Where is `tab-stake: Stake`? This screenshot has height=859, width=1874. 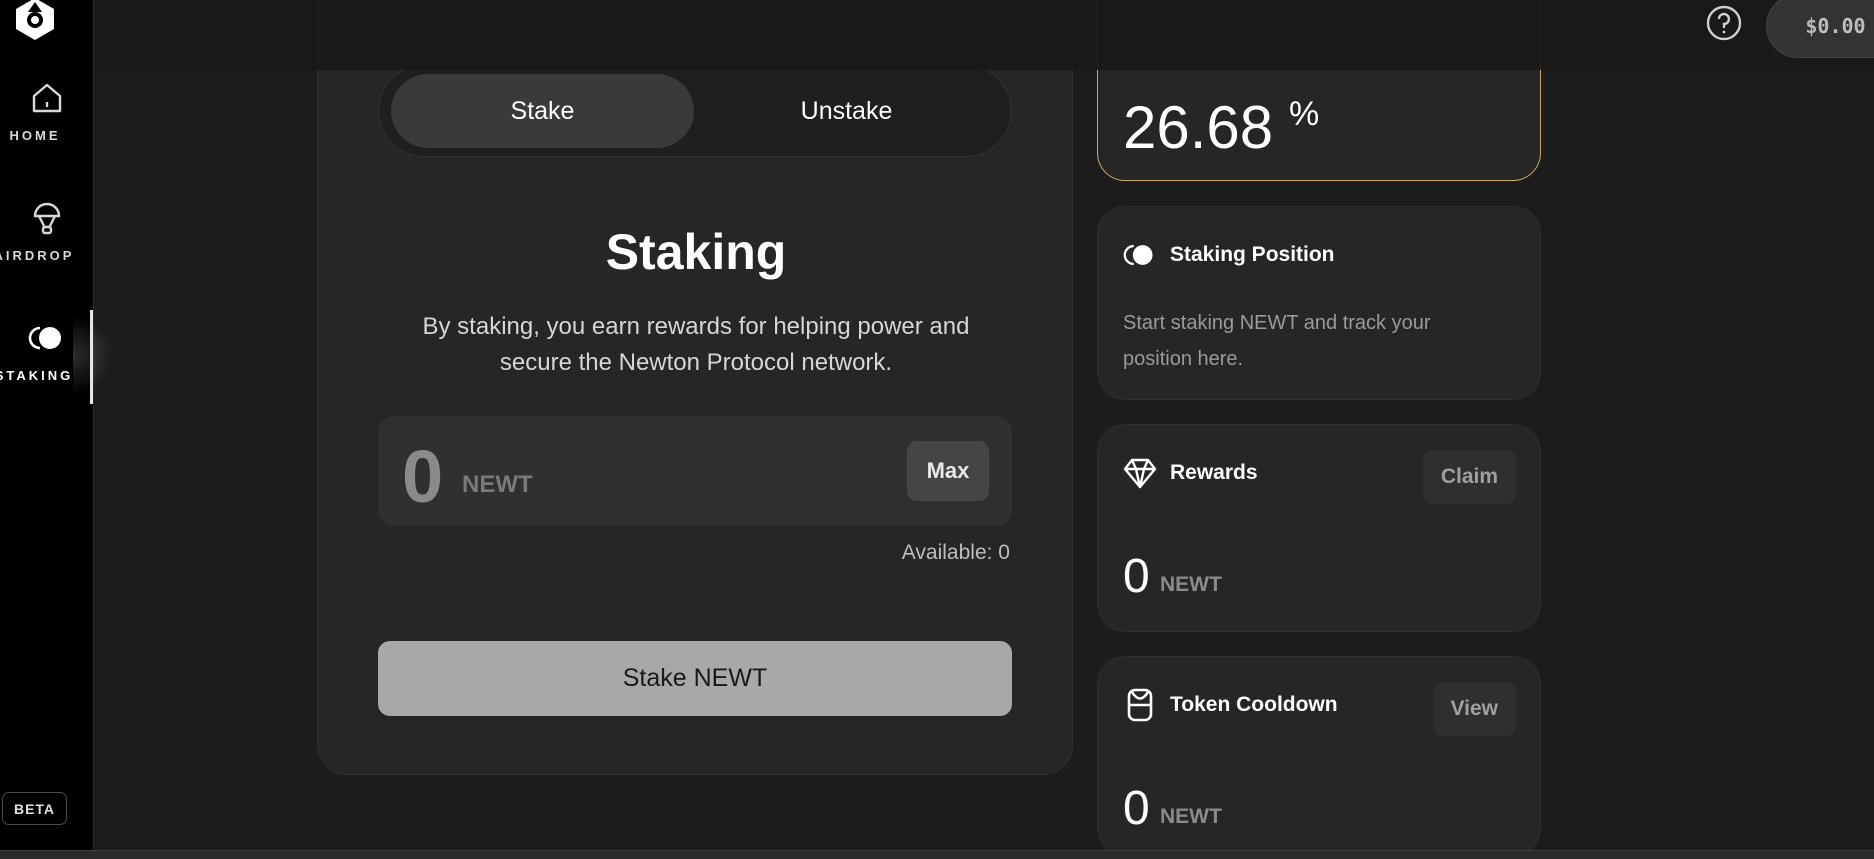 tab-stake: Stake is located at coordinates (542, 111).